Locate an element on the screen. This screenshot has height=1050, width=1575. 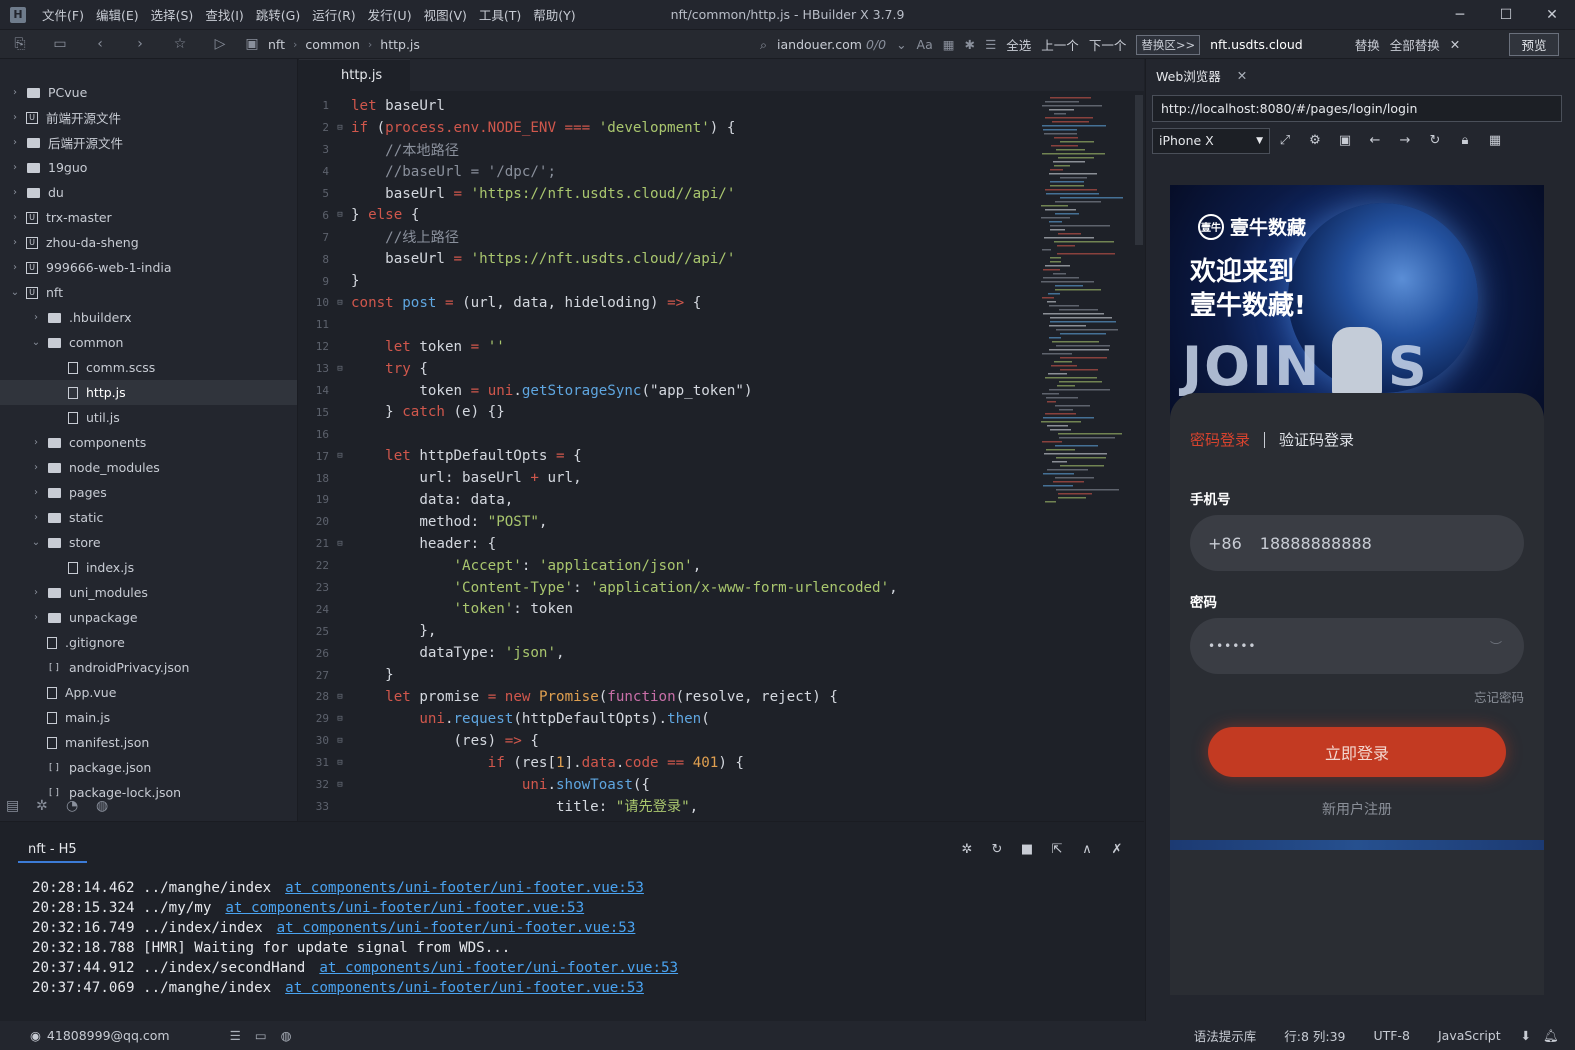
tree-item: index.js is located at coordinates (148, 567).